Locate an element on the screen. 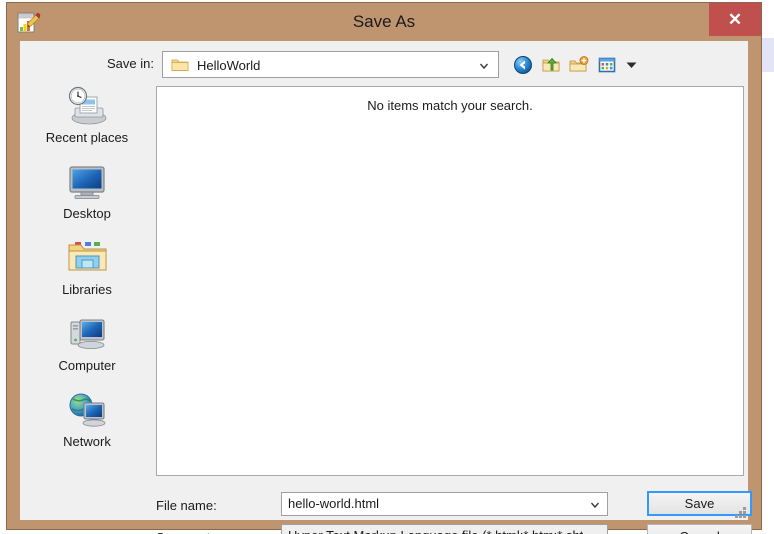 The height and width of the screenshot is (534, 774). save-in-row: Save in: HelloWorld is located at coordinates (384, 65).